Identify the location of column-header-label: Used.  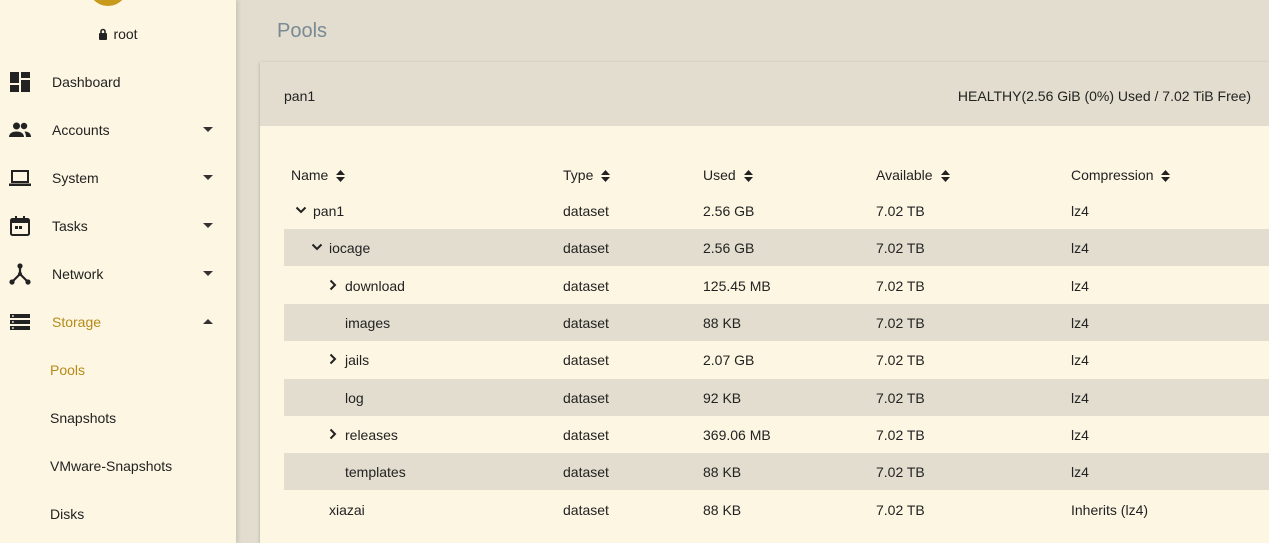
(719, 175).